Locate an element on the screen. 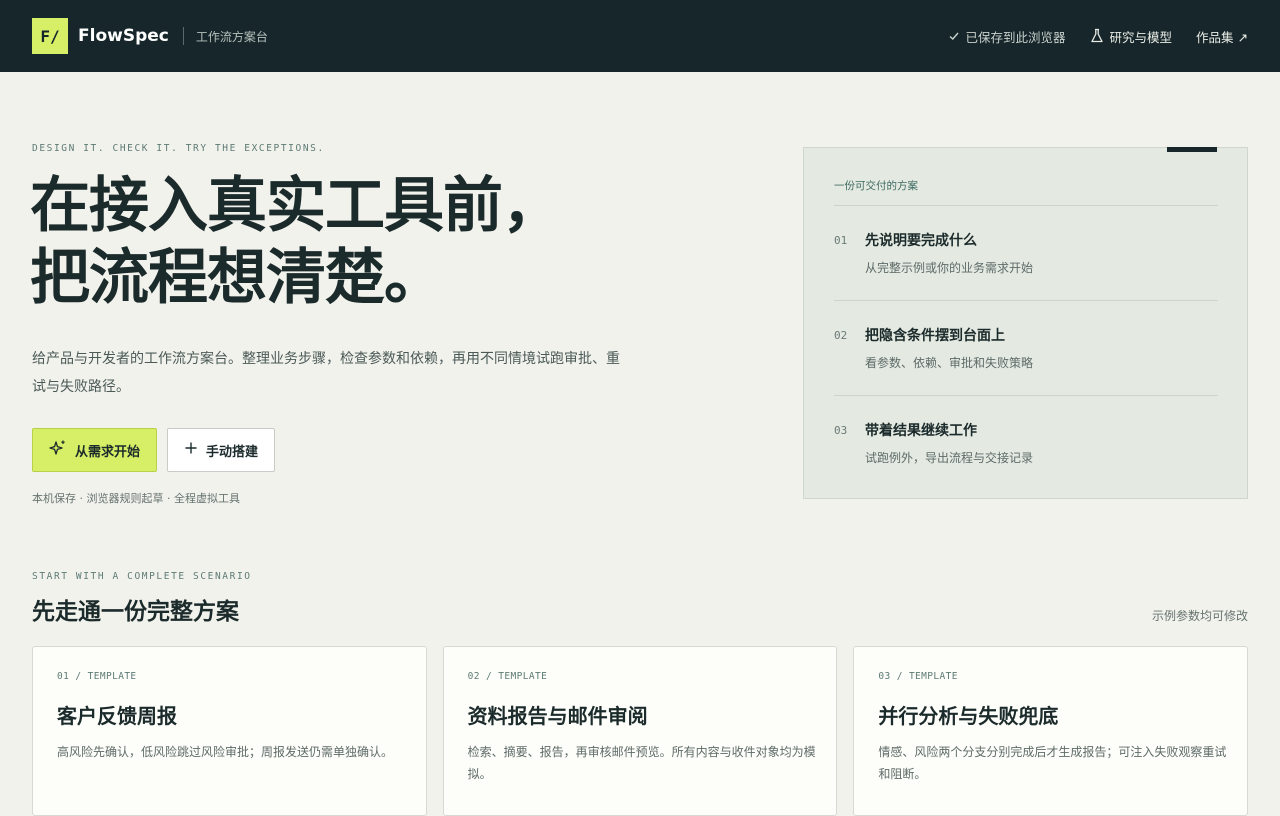 The width and height of the screenshot is (1280, 816). flask-icon is located at coordinates (1097, 36).